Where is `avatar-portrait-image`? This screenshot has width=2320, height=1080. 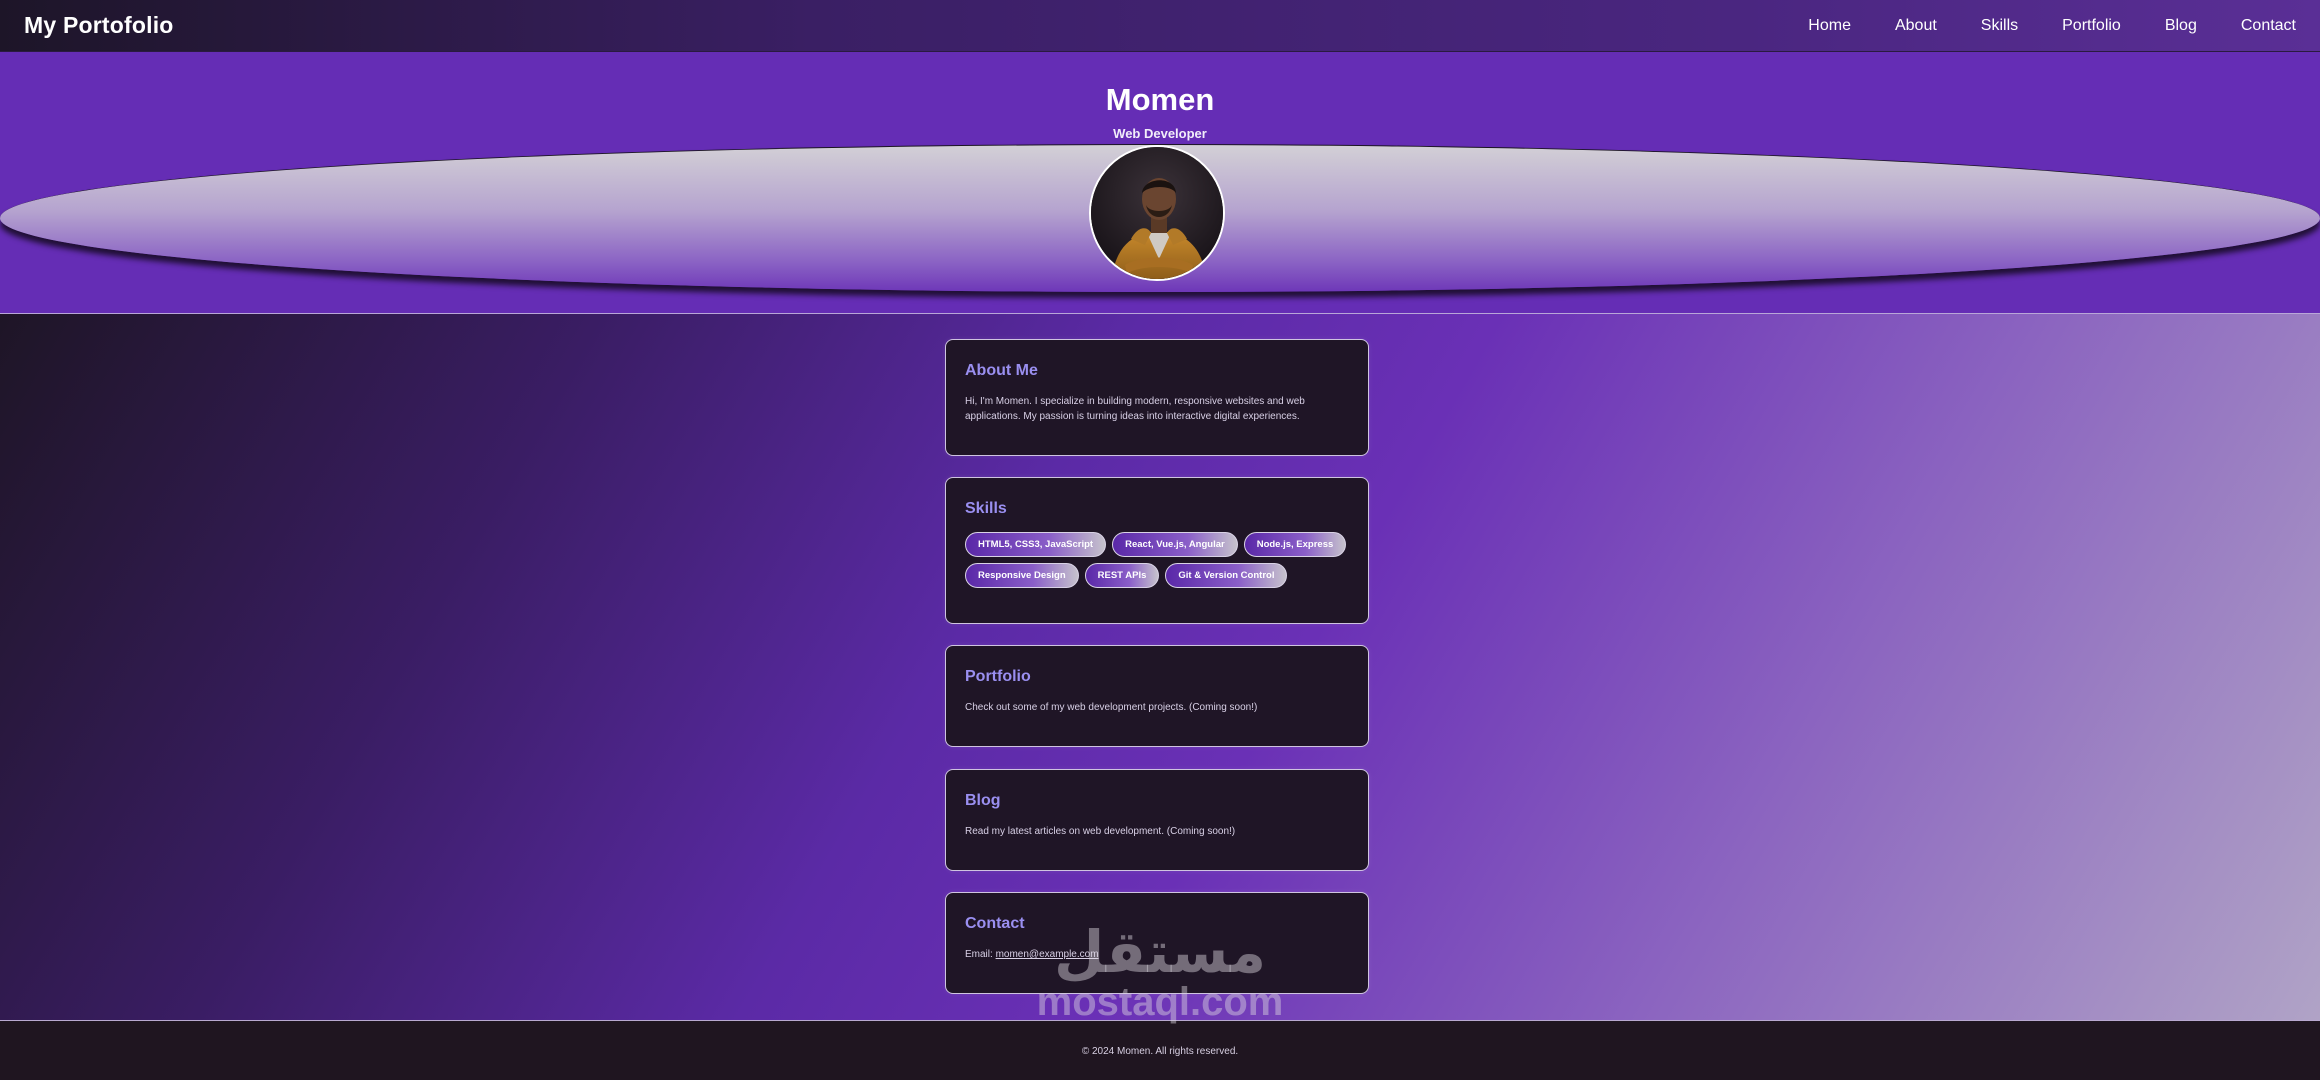
avatar-portrait-image is located at coordinates (1157, 213).